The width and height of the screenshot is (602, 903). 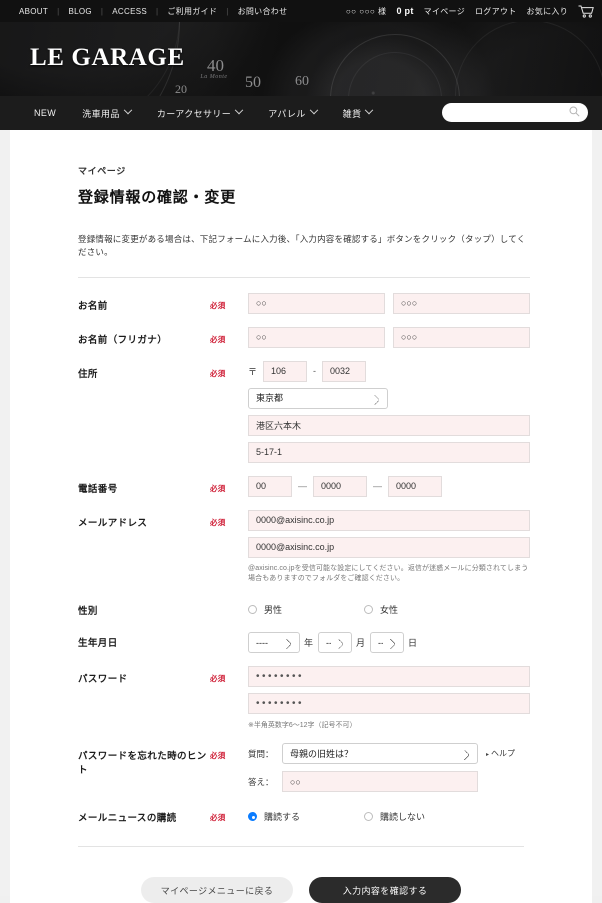 What do you see at coordinates (586, 11) in the screenshot?
I see `cart-icon` at bounding box center [586, 11].